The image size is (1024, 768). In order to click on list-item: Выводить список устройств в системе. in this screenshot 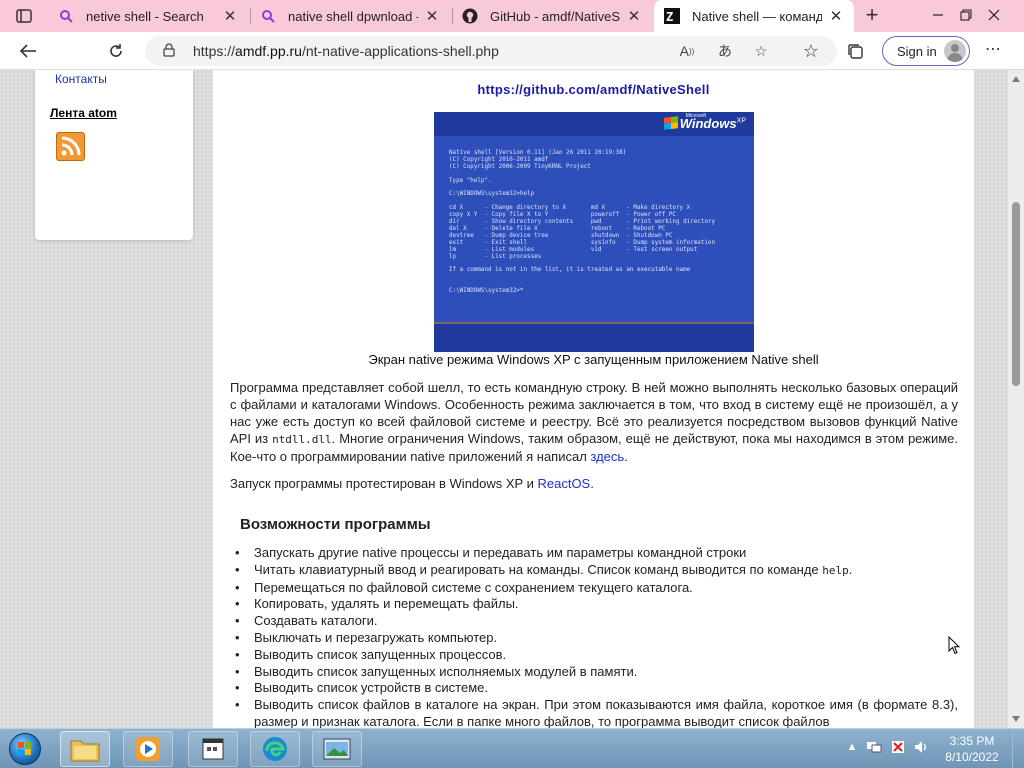, I will do `click(594, 688)`.